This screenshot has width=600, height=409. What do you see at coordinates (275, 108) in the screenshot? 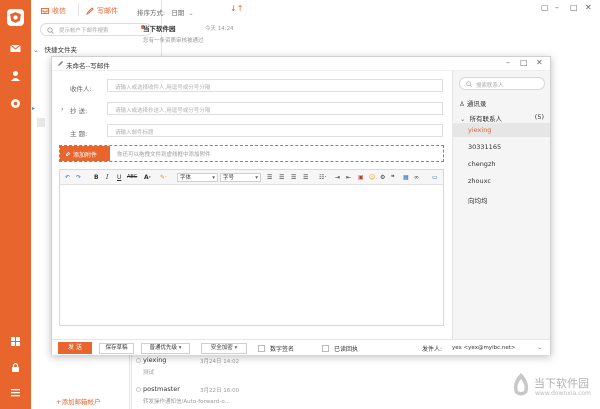
I see `cc-field: 请输入或选择抄送人,用逗号或分号分隔` at bounding box center [275, 108].